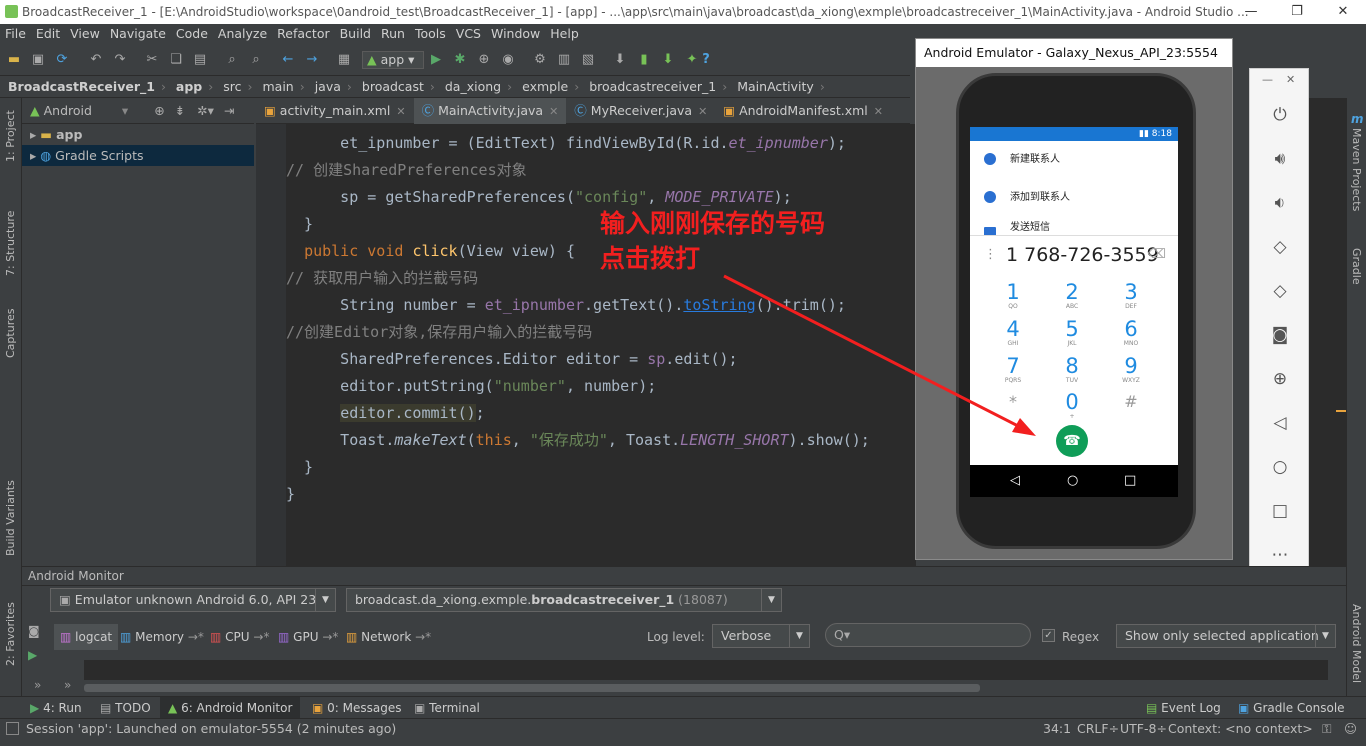  What do you see at coordinates (1057, 729) in the screenshot?
I see `caret-position: 34:1` at bounding box center [1057, 729].